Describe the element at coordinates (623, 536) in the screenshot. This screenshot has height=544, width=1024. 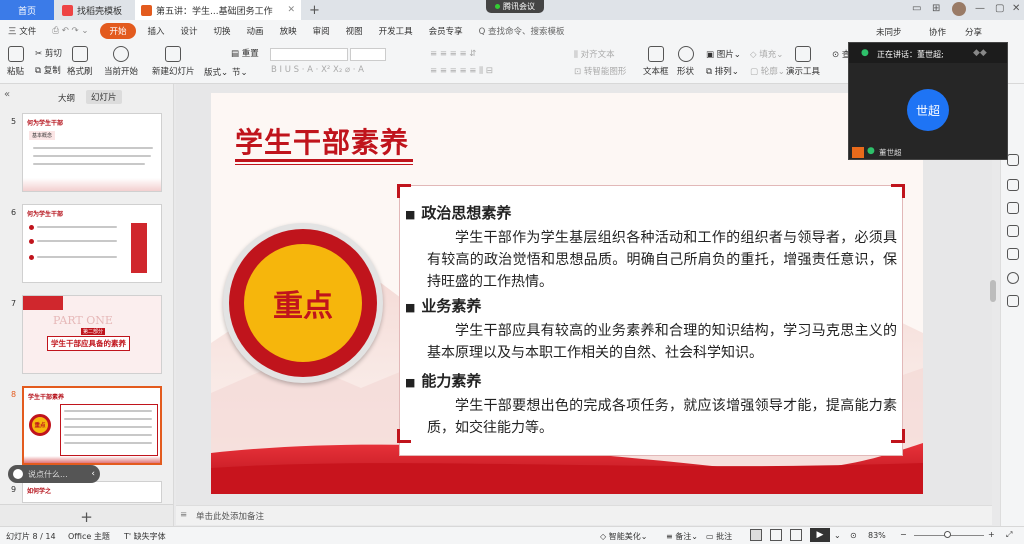
I see `smart-beautify-button: ◇ 智能美化⌄` at that location.